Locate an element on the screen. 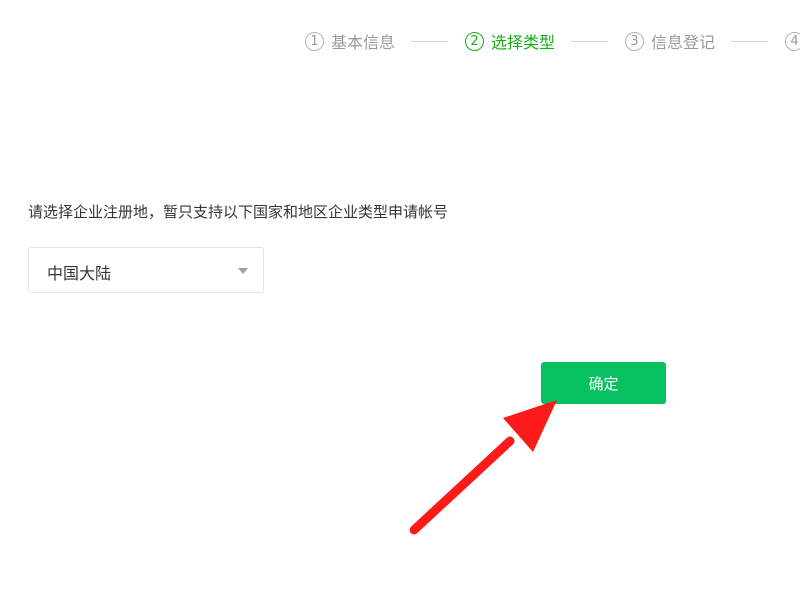 Image resolution: width=800 pixels, height=600 pixels. stepper: 1 基本信息 2 选择类型 3 信息登记 4 is located at coordinates (552, 41).